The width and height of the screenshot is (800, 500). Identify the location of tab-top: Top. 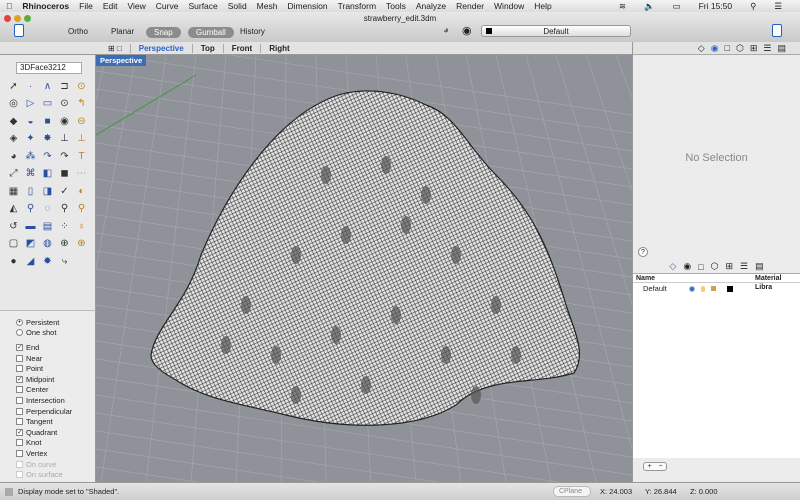
(208, 48).